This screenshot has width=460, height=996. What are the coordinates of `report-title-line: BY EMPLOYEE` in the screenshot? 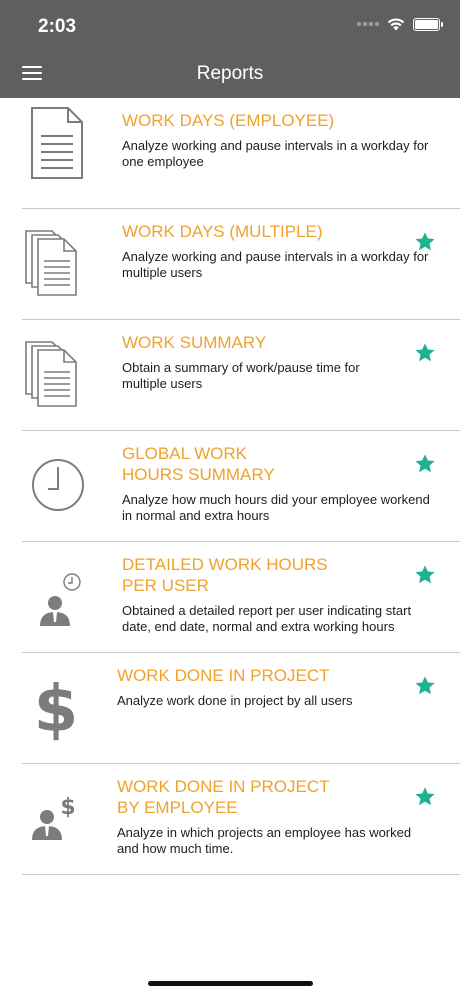 It's located at (177, 807).